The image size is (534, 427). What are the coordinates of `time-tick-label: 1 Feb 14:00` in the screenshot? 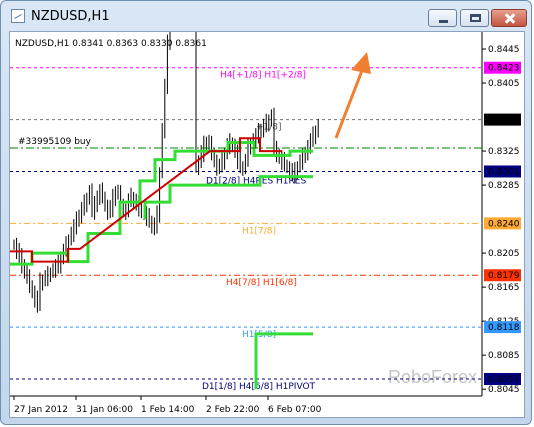 It's located at (168, 410).